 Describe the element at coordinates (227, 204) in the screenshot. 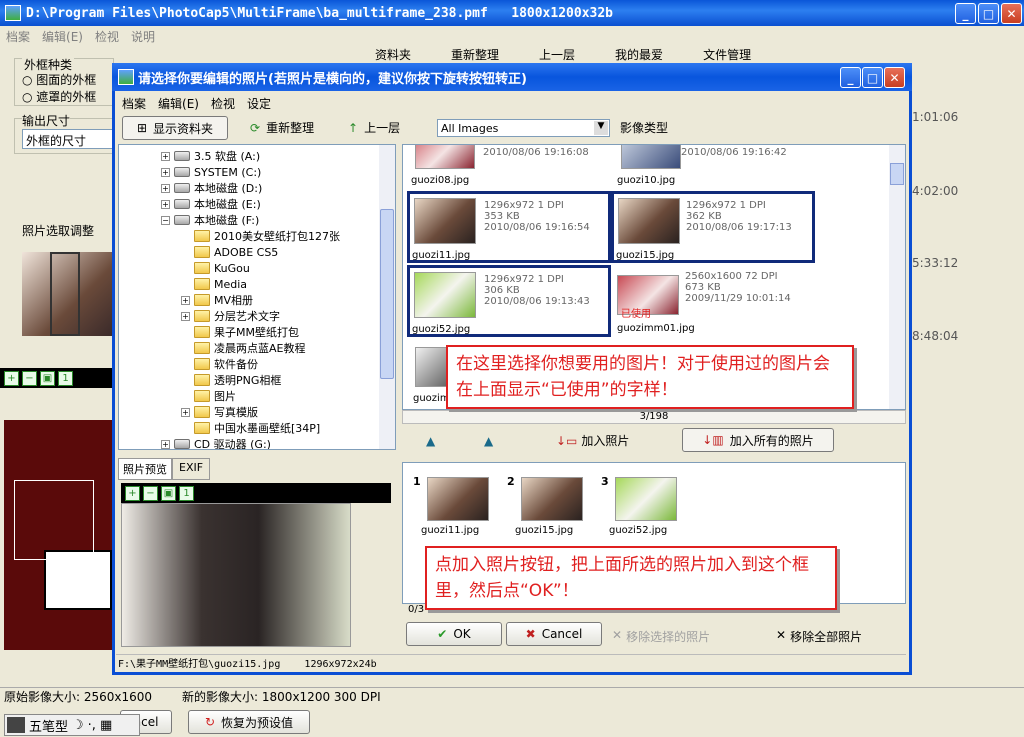

I see `tree-item-label: 本地磁盘 (E:)` at that location.